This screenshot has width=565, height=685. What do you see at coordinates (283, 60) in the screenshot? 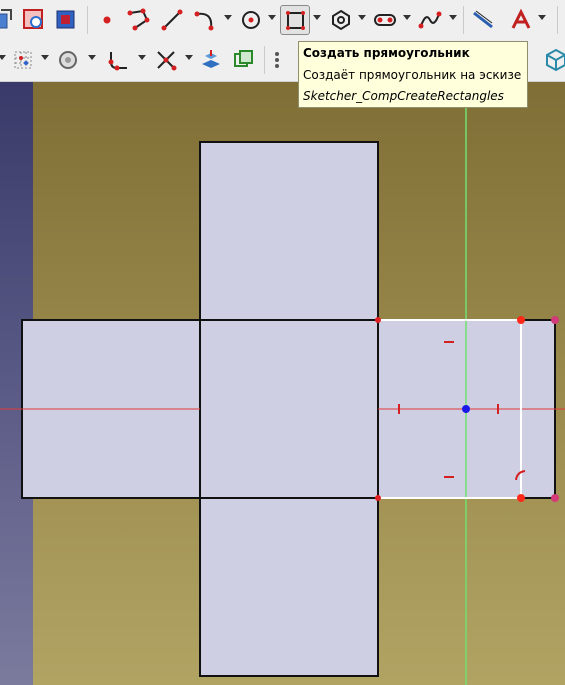
I see `clone-icon` at bounding box center [283, 60].